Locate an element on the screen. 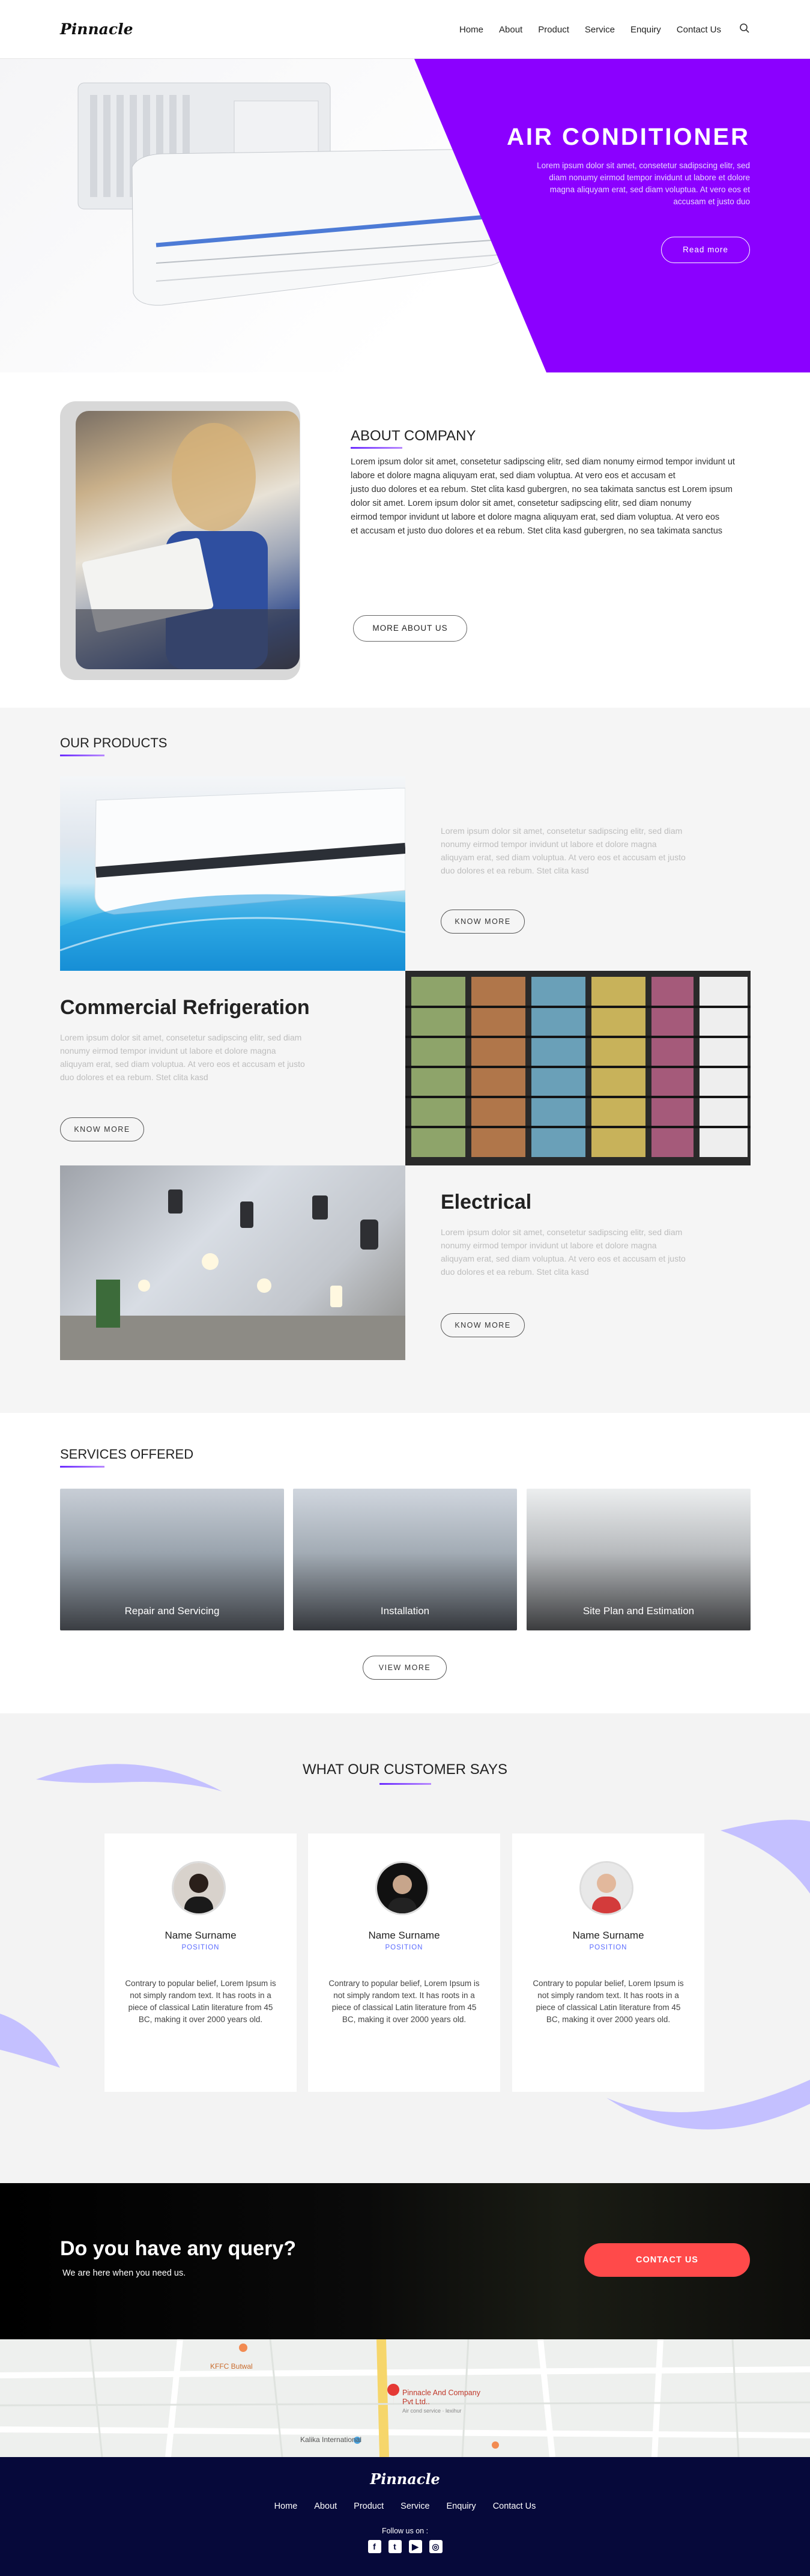  services-underline is located at coordinates (82, 1467).